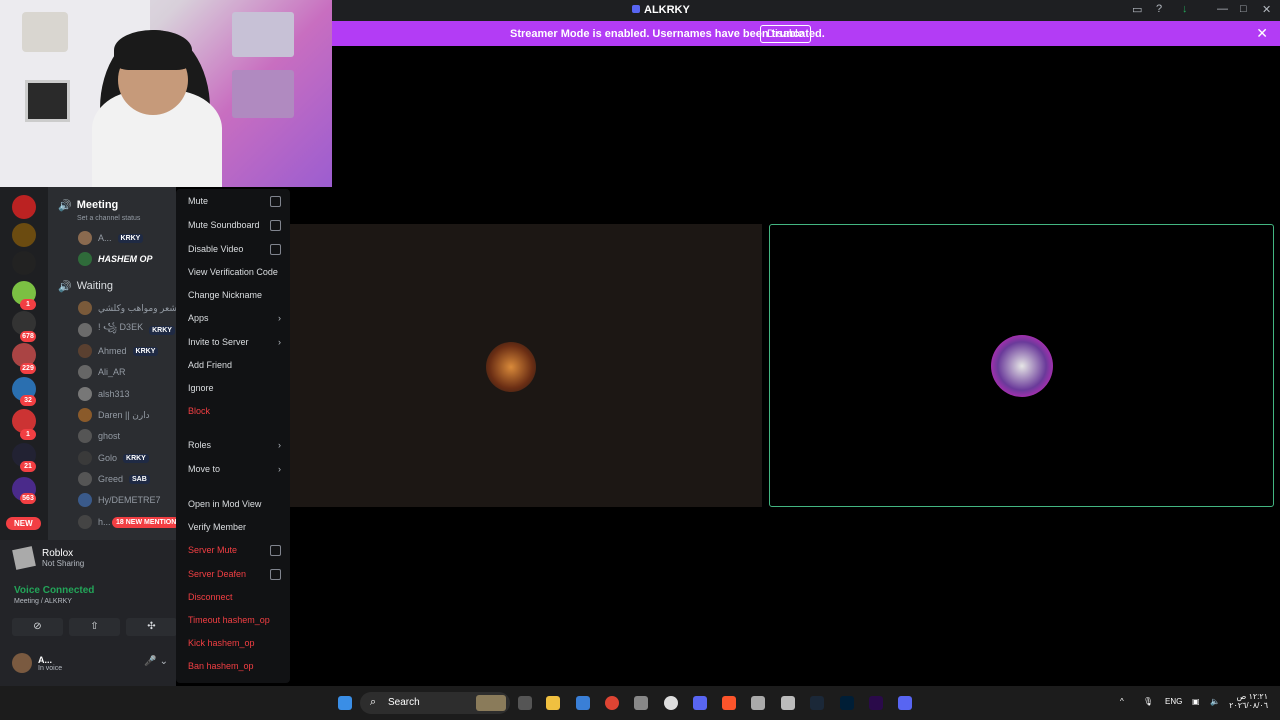  I want to click on minimize-icon: —, so click(1222, 9).